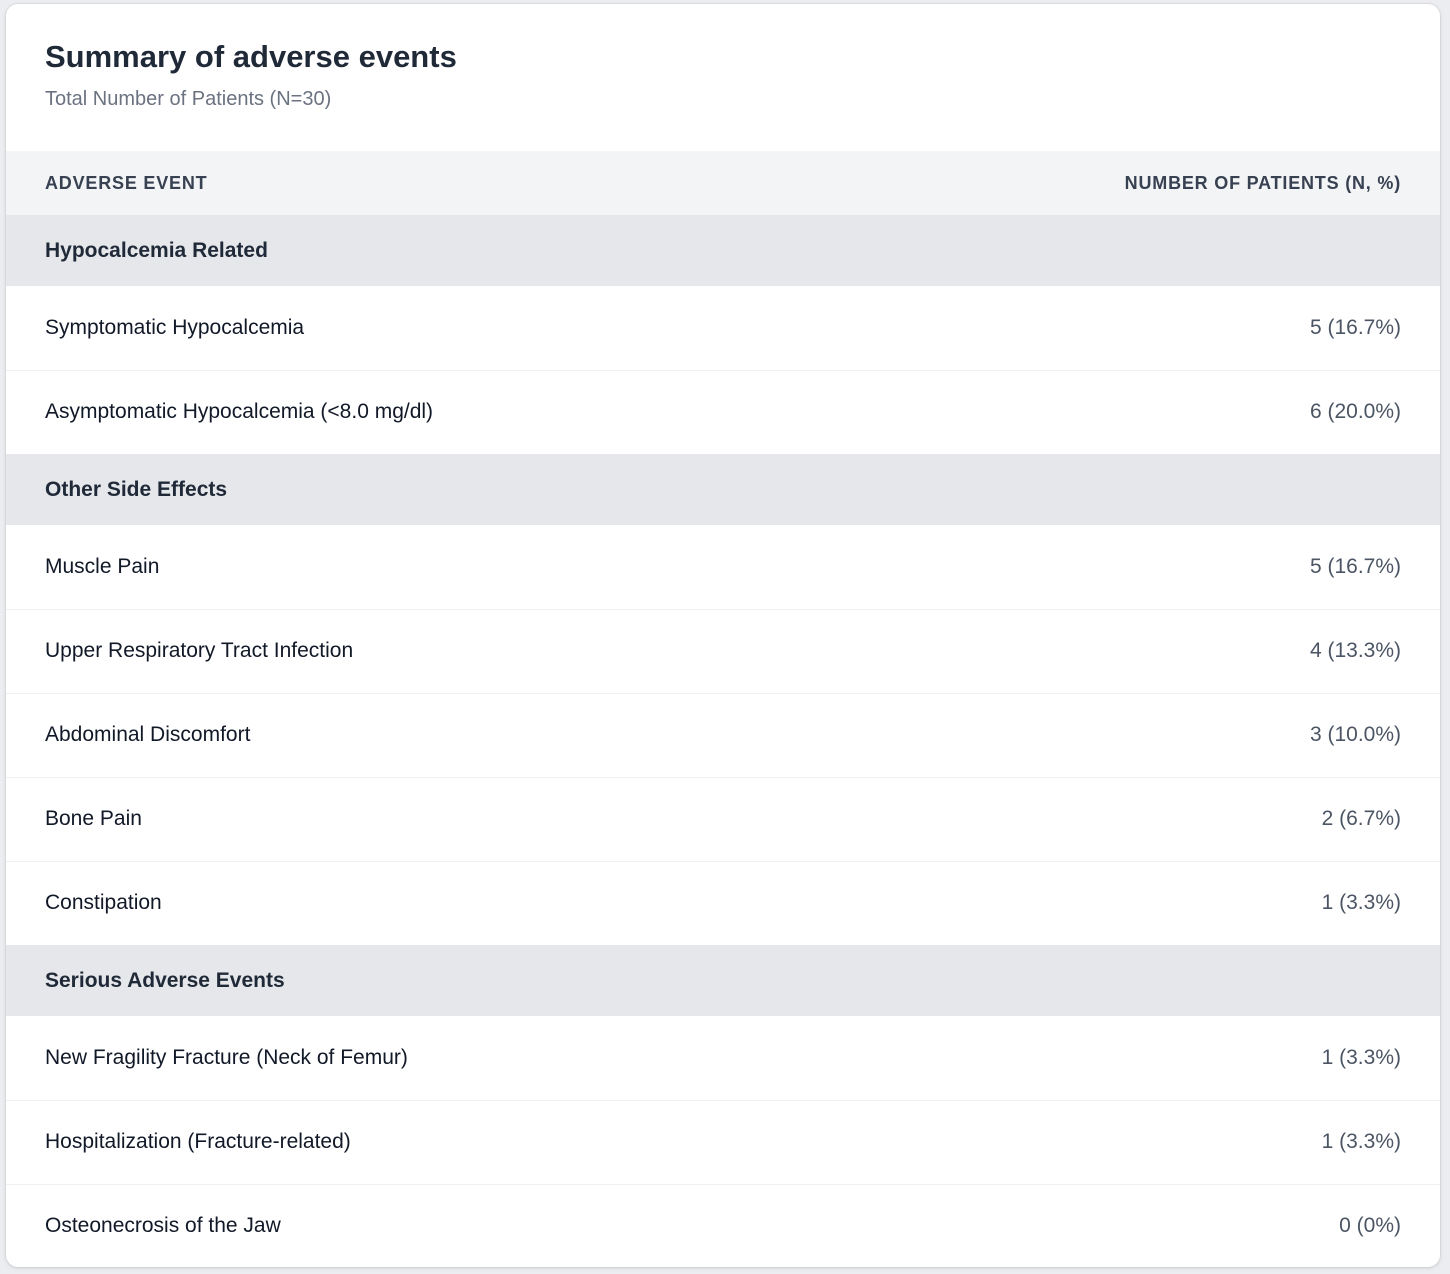  Describe the element at coordinates (102, 566) in the screenshot. I see `event-name: Muscle Pain` at that location.